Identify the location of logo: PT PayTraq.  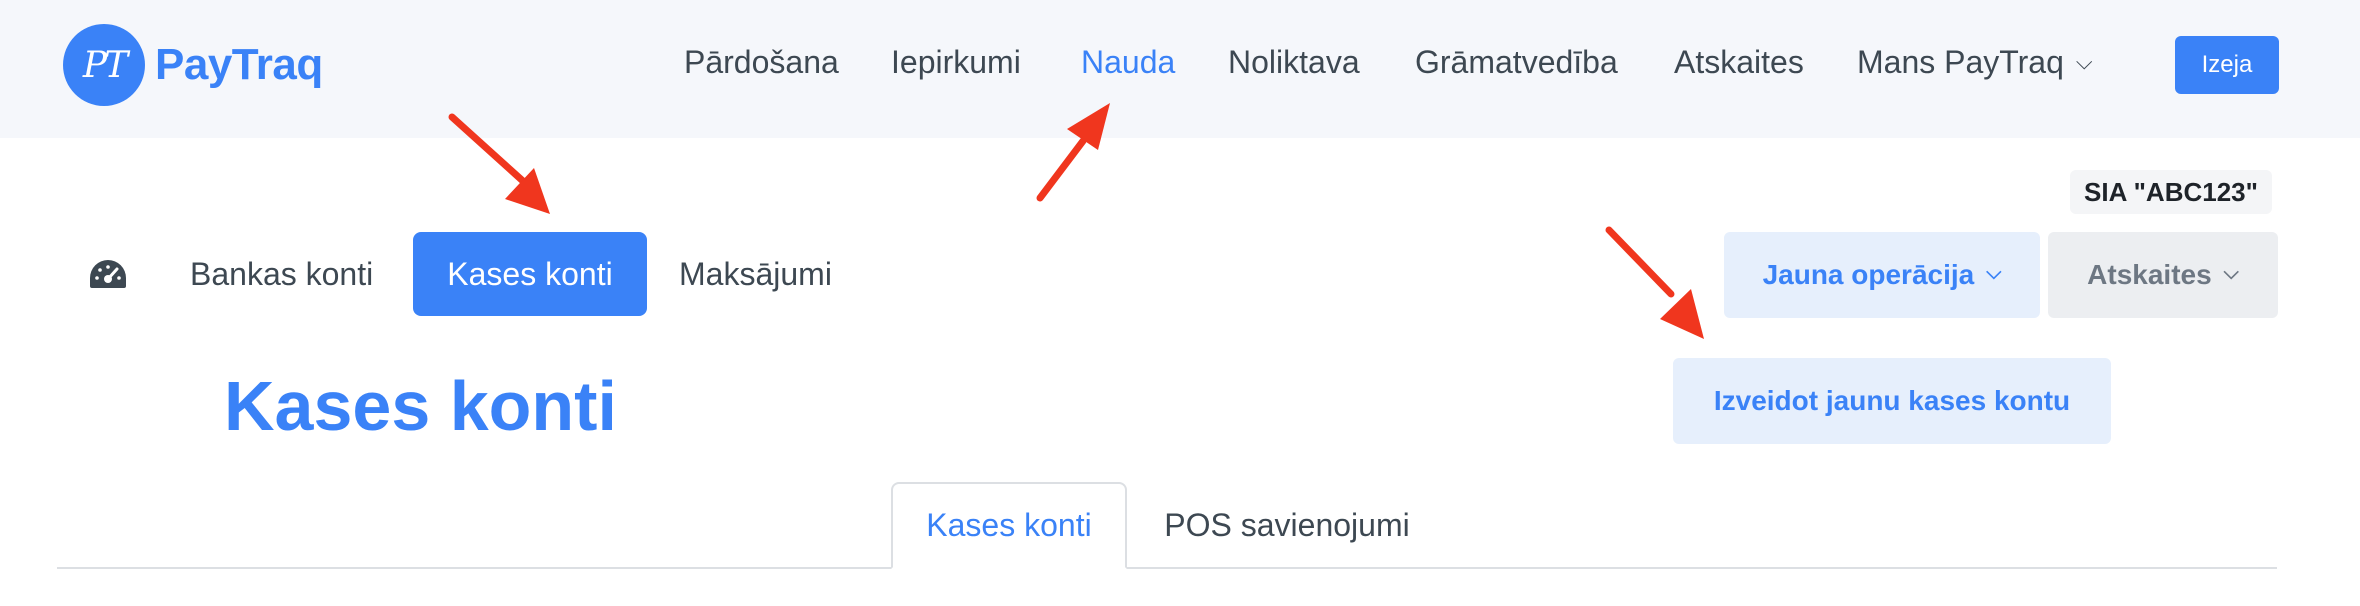
(193, 65).